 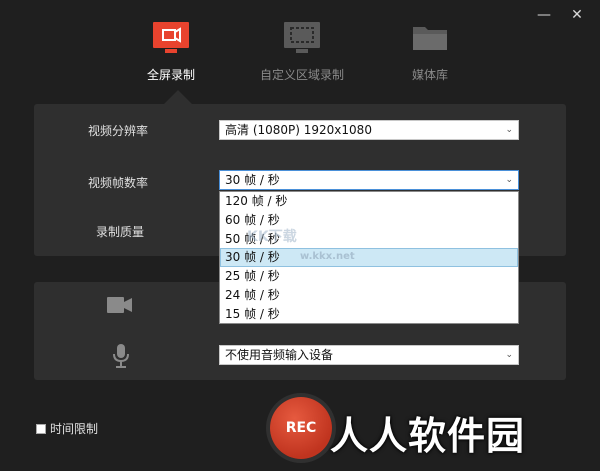 I want to click on checkbox-icon, so click(x=41, y=429).